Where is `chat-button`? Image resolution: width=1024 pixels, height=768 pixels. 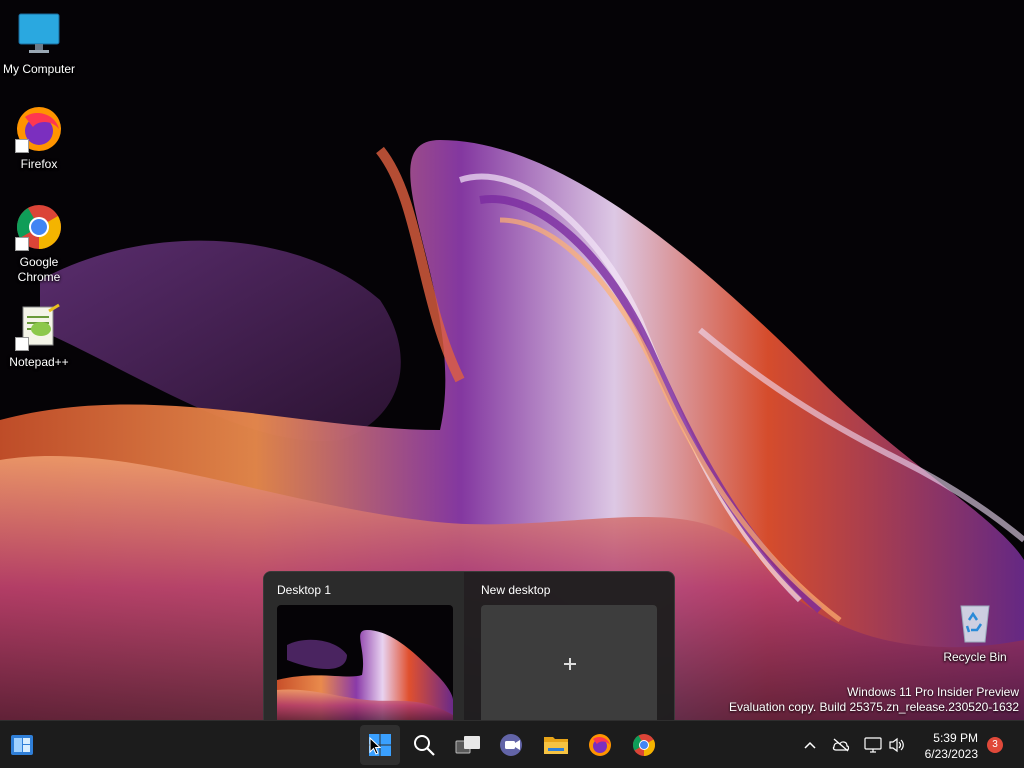
chat-button is located at coordinates (512, 745).